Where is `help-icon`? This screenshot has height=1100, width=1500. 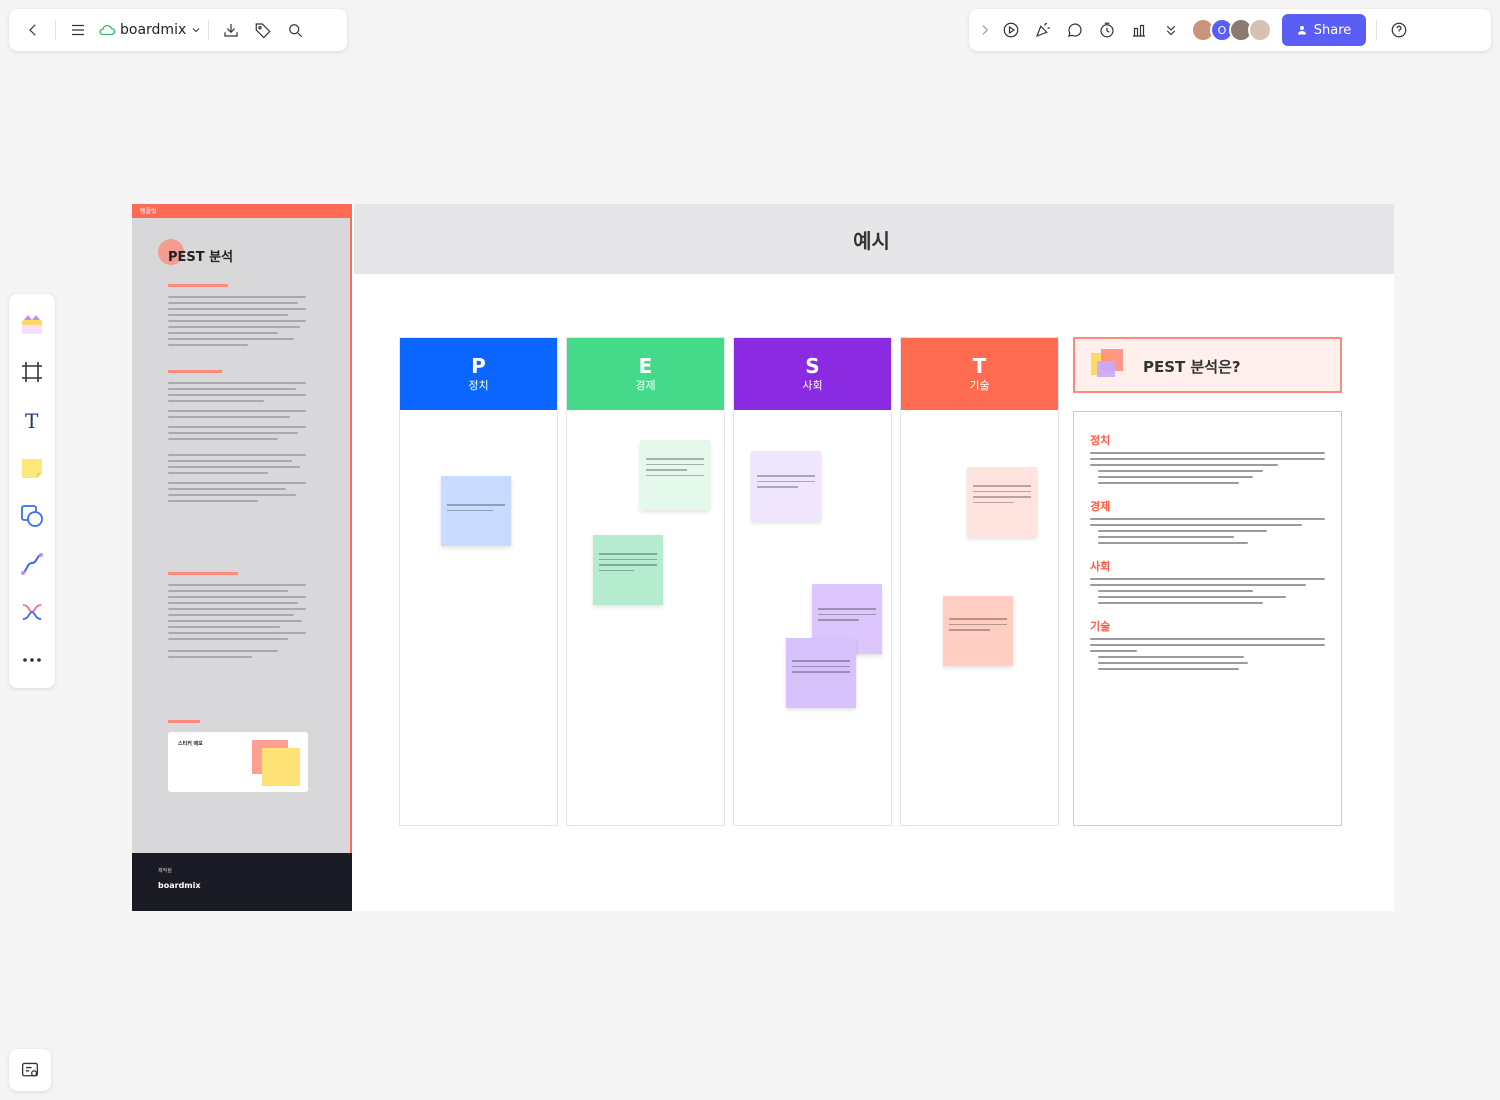 help-icon is located at coordinates (1399, 30).